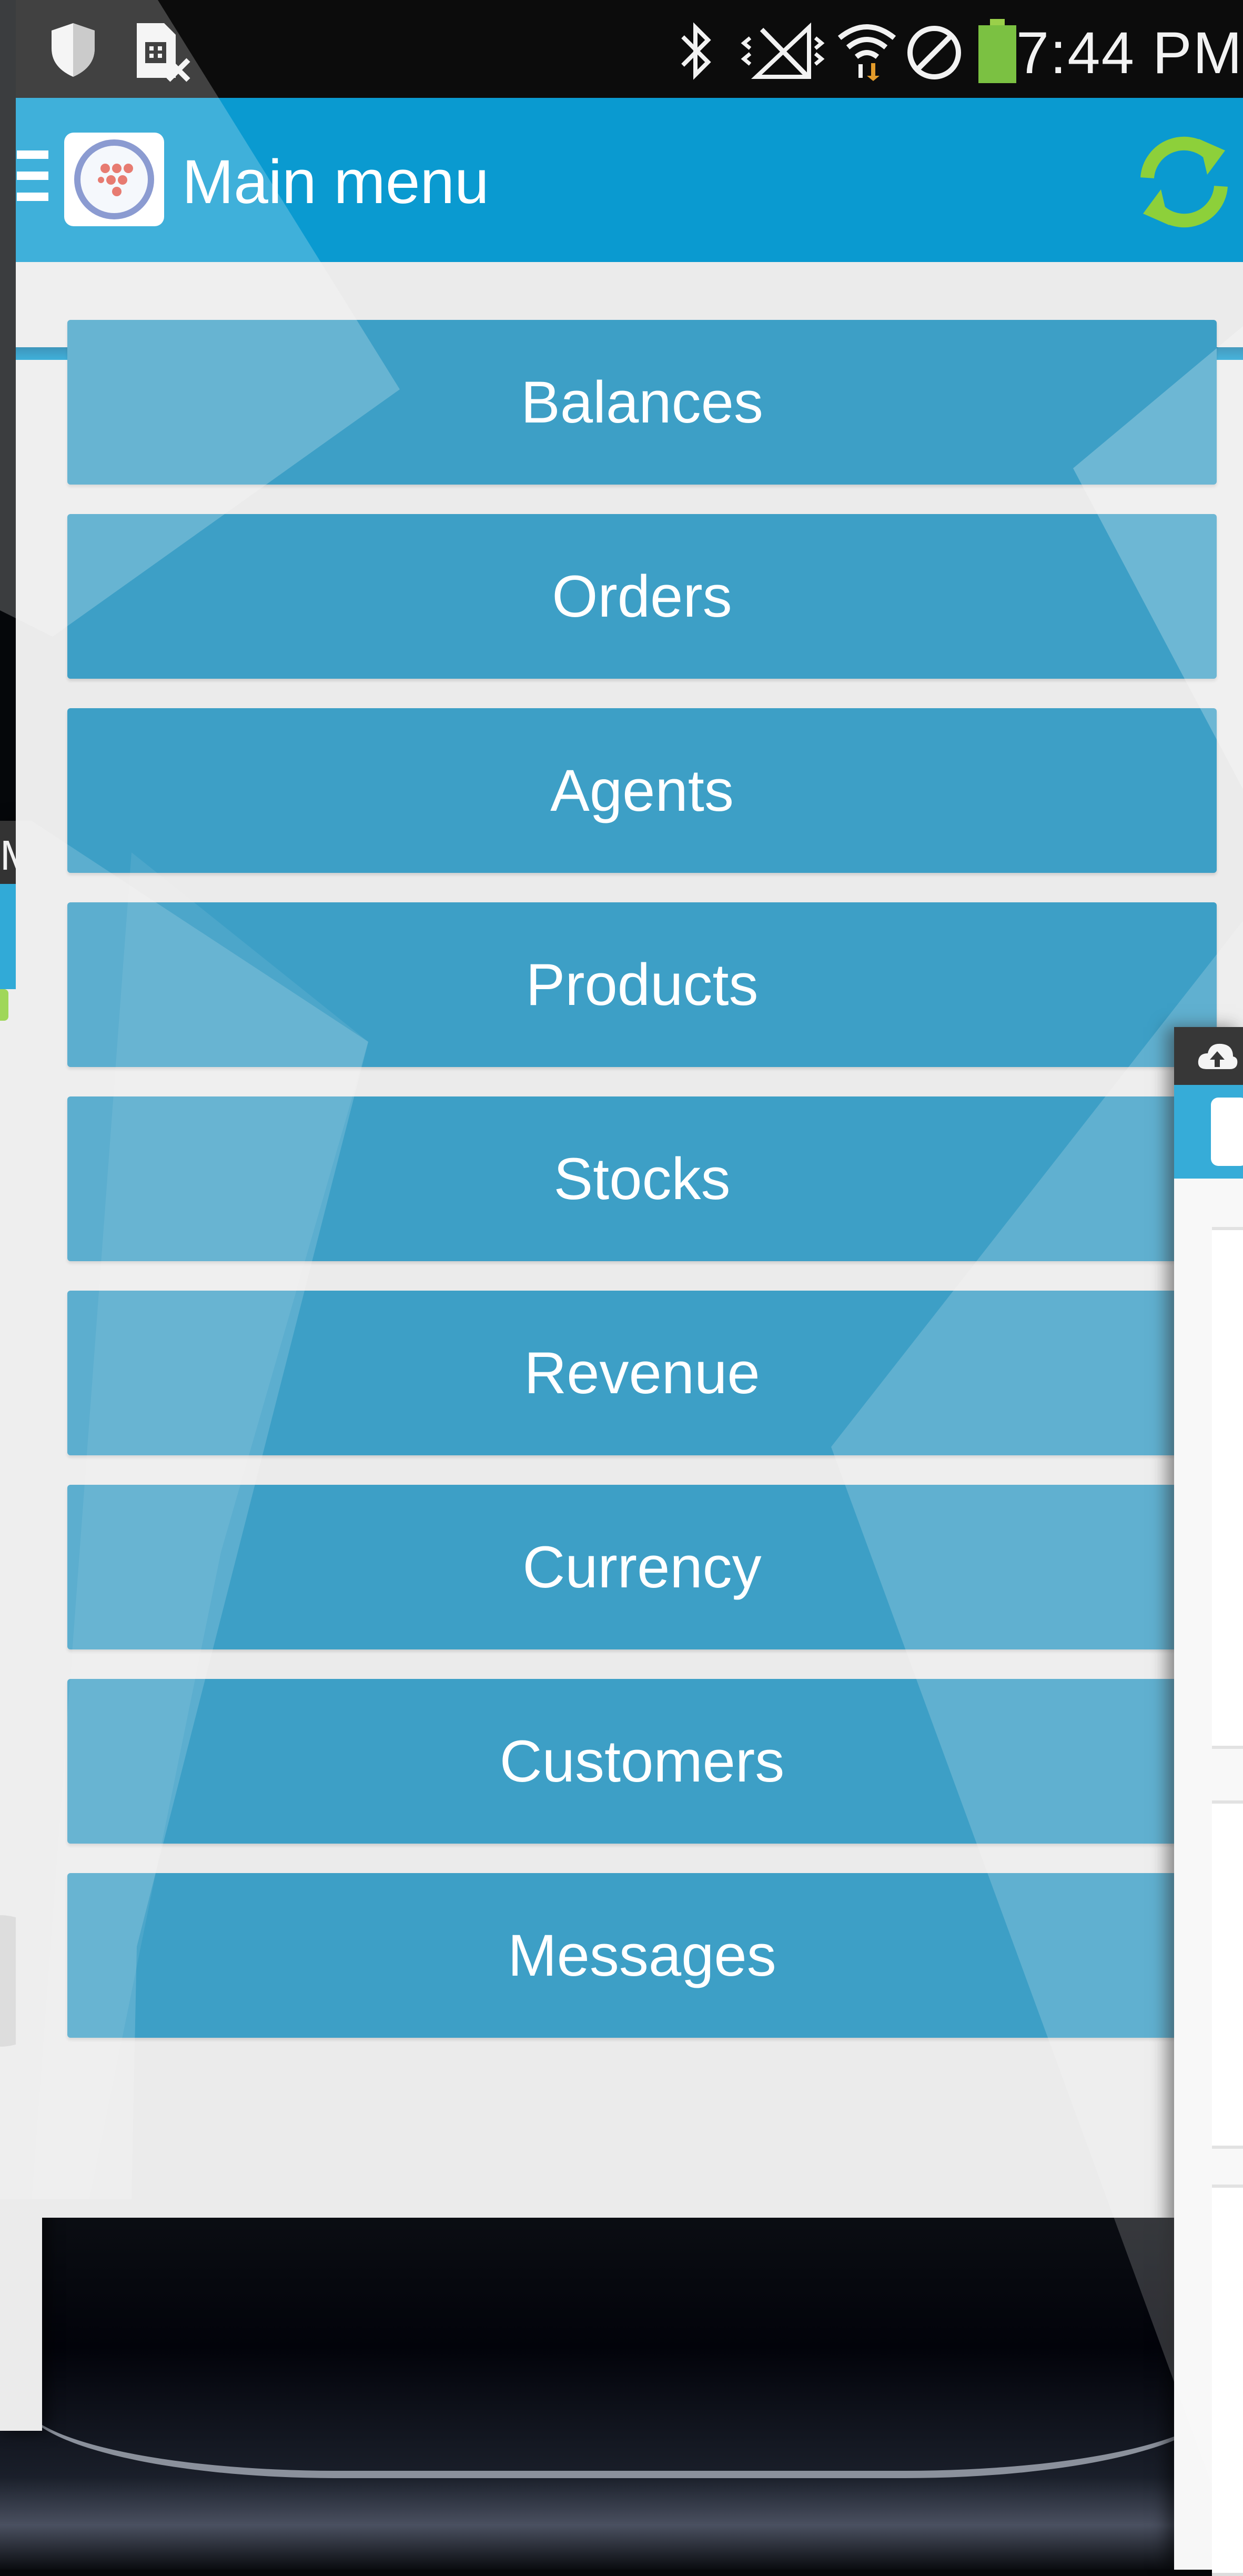  I want to click on left-device-sync-icon, so click(4, 1005).